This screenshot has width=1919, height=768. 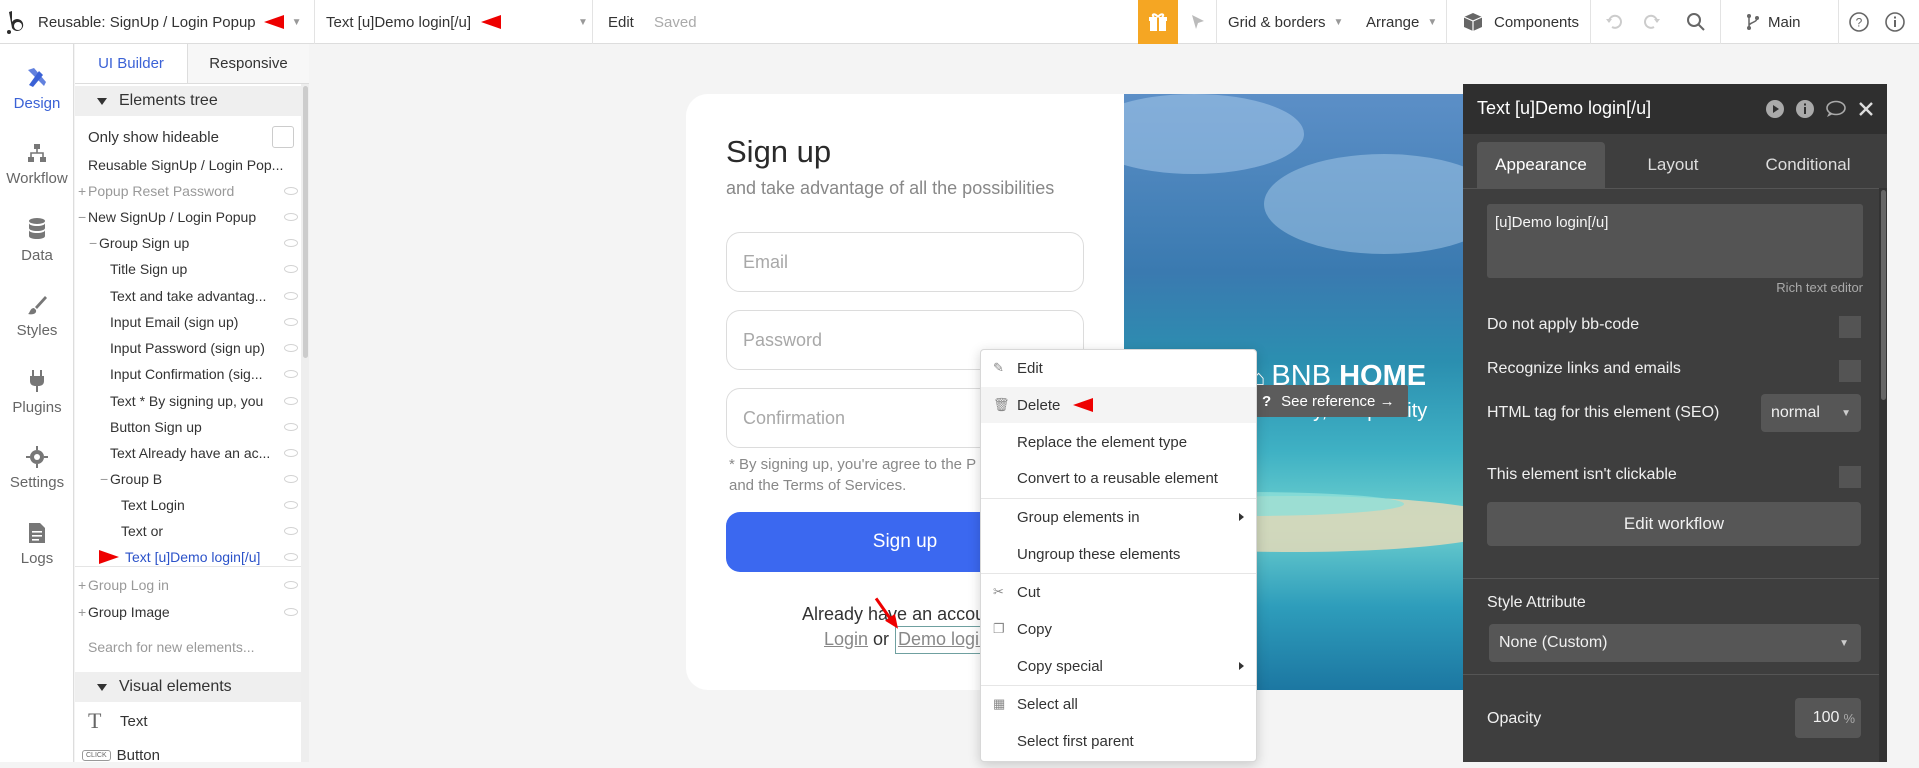 I want to click on style-attribute-select: None (Custom) ▼, so click(x=1675, y=643).